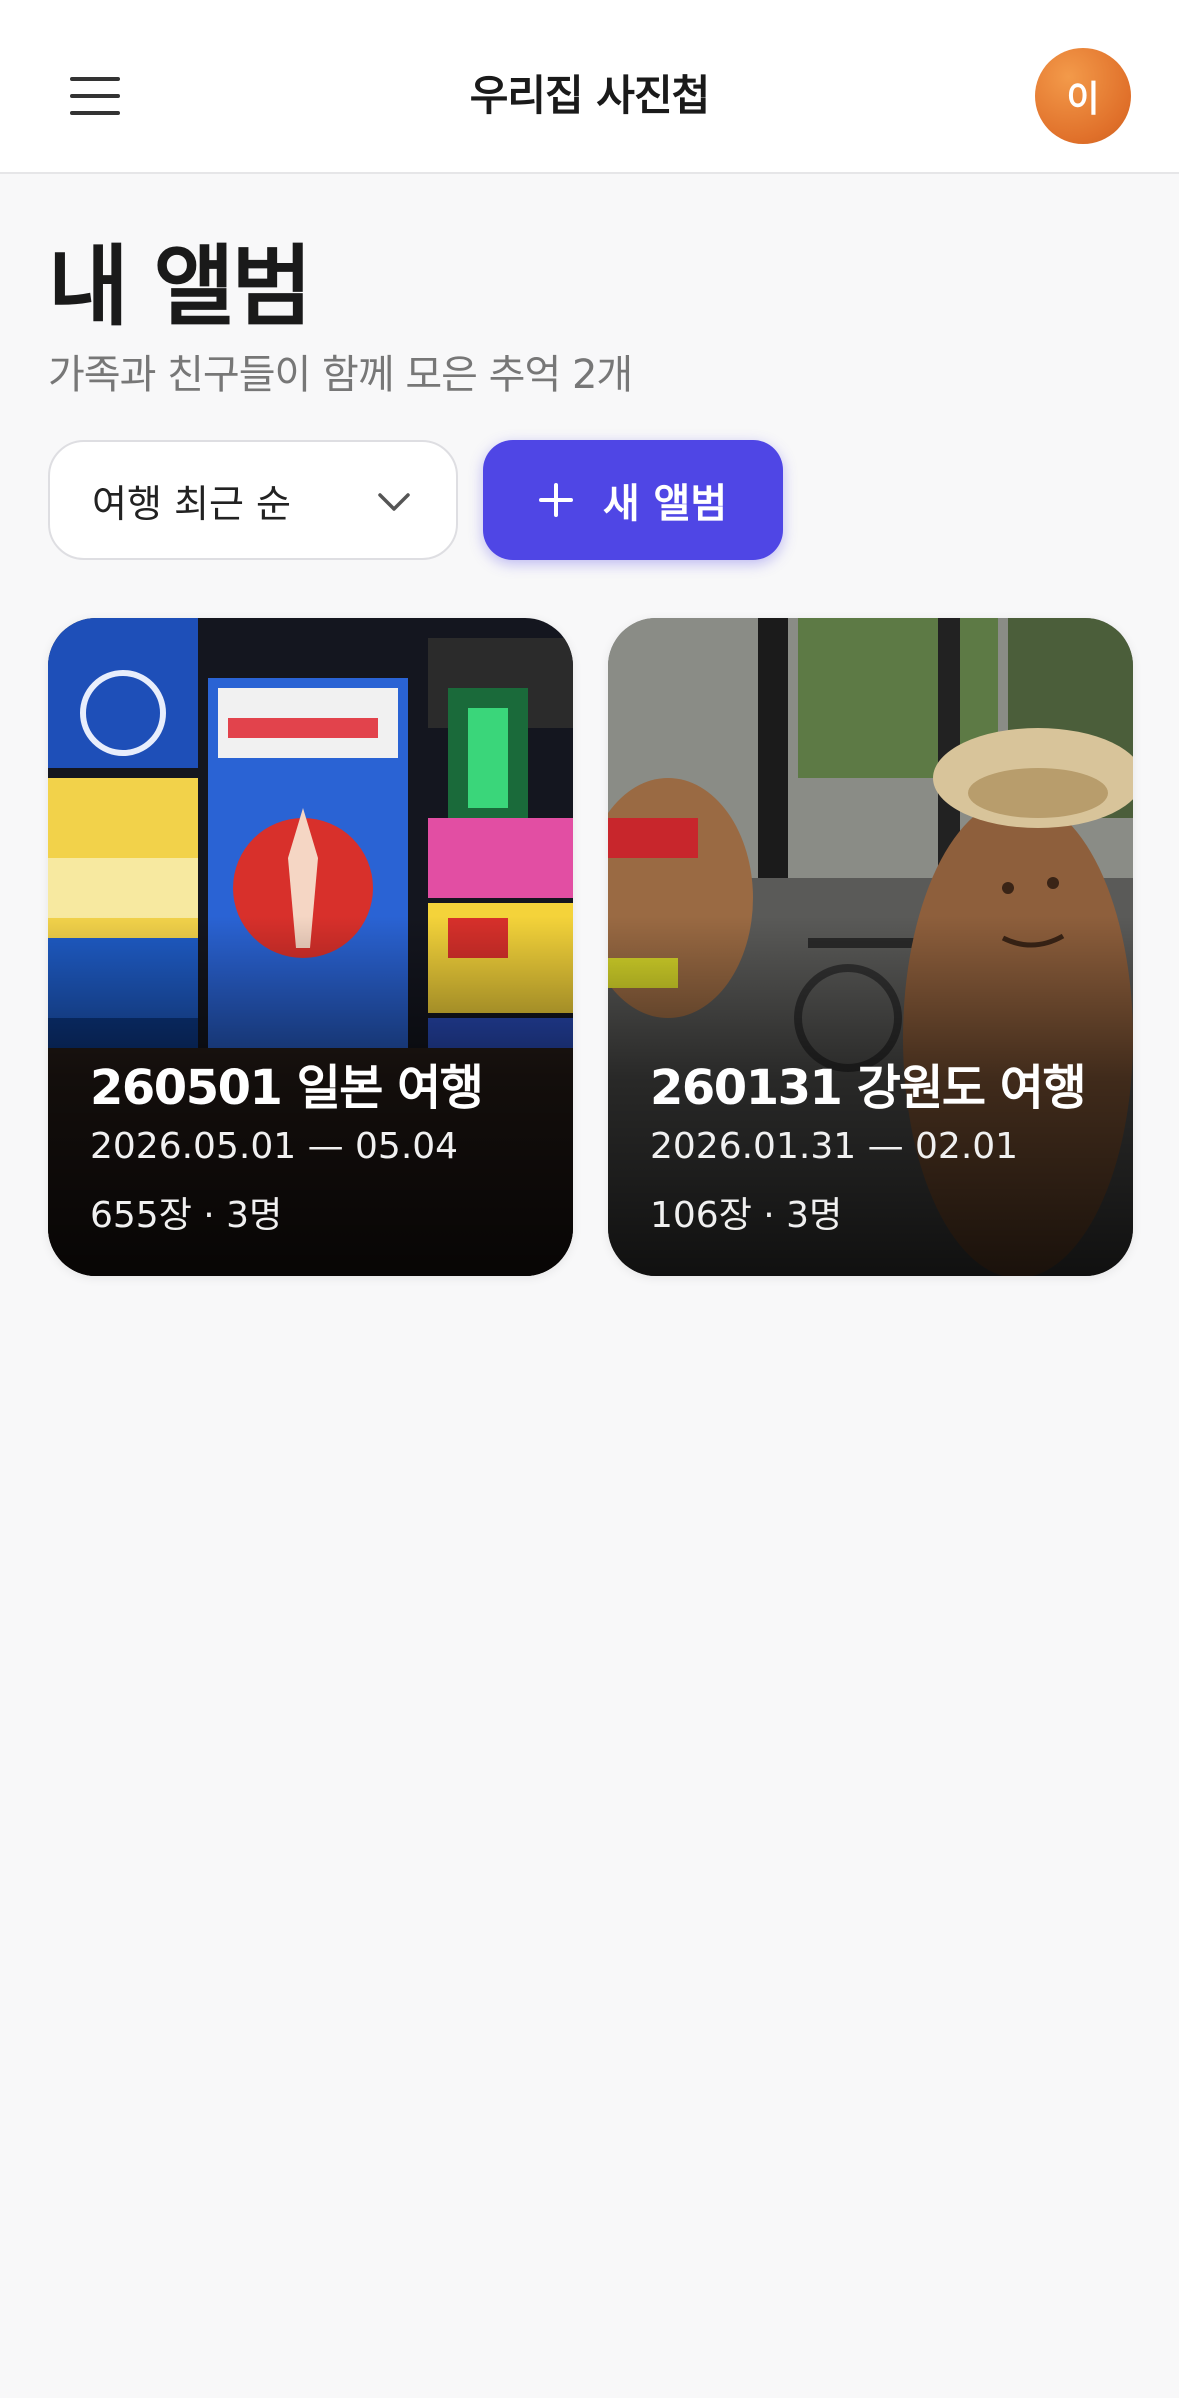 Image resolution: width=1179 pixels, height=2398 pixels. What do you see at coordinates (191, 503) in the screenshot?
I see `sort-select-value: 여행 최근 순` at bounding box center [191, 503].